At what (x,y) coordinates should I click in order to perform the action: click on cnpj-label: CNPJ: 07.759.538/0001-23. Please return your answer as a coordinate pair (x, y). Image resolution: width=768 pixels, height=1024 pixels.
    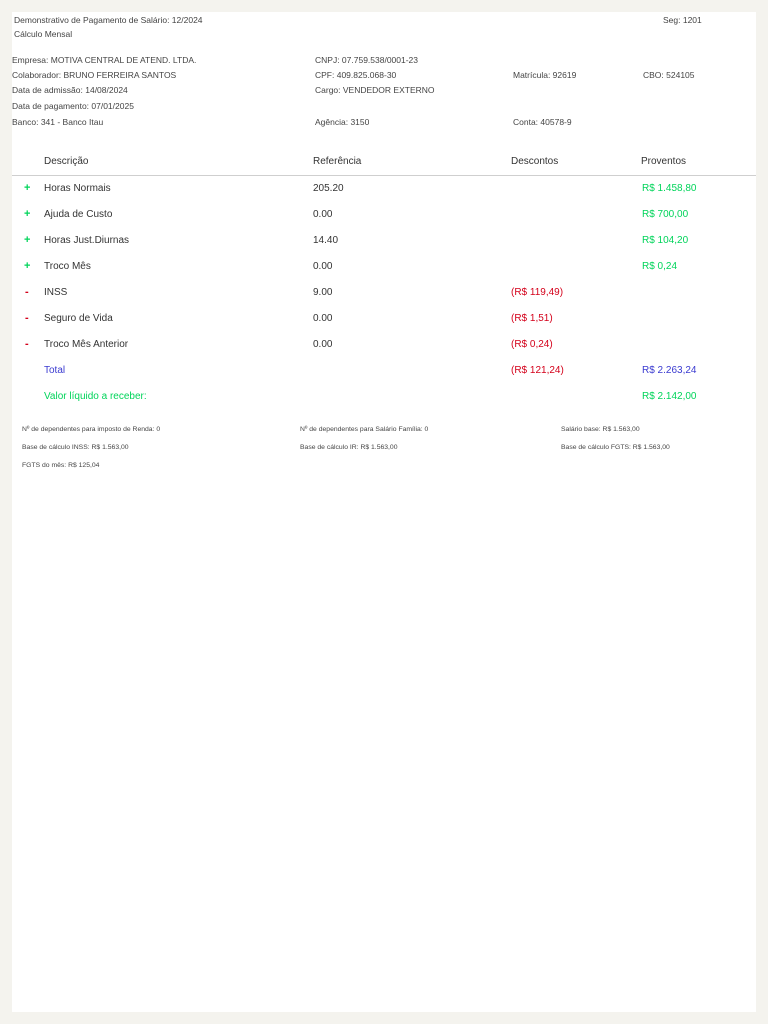
    Looking at the image, I should click on (367, 60).